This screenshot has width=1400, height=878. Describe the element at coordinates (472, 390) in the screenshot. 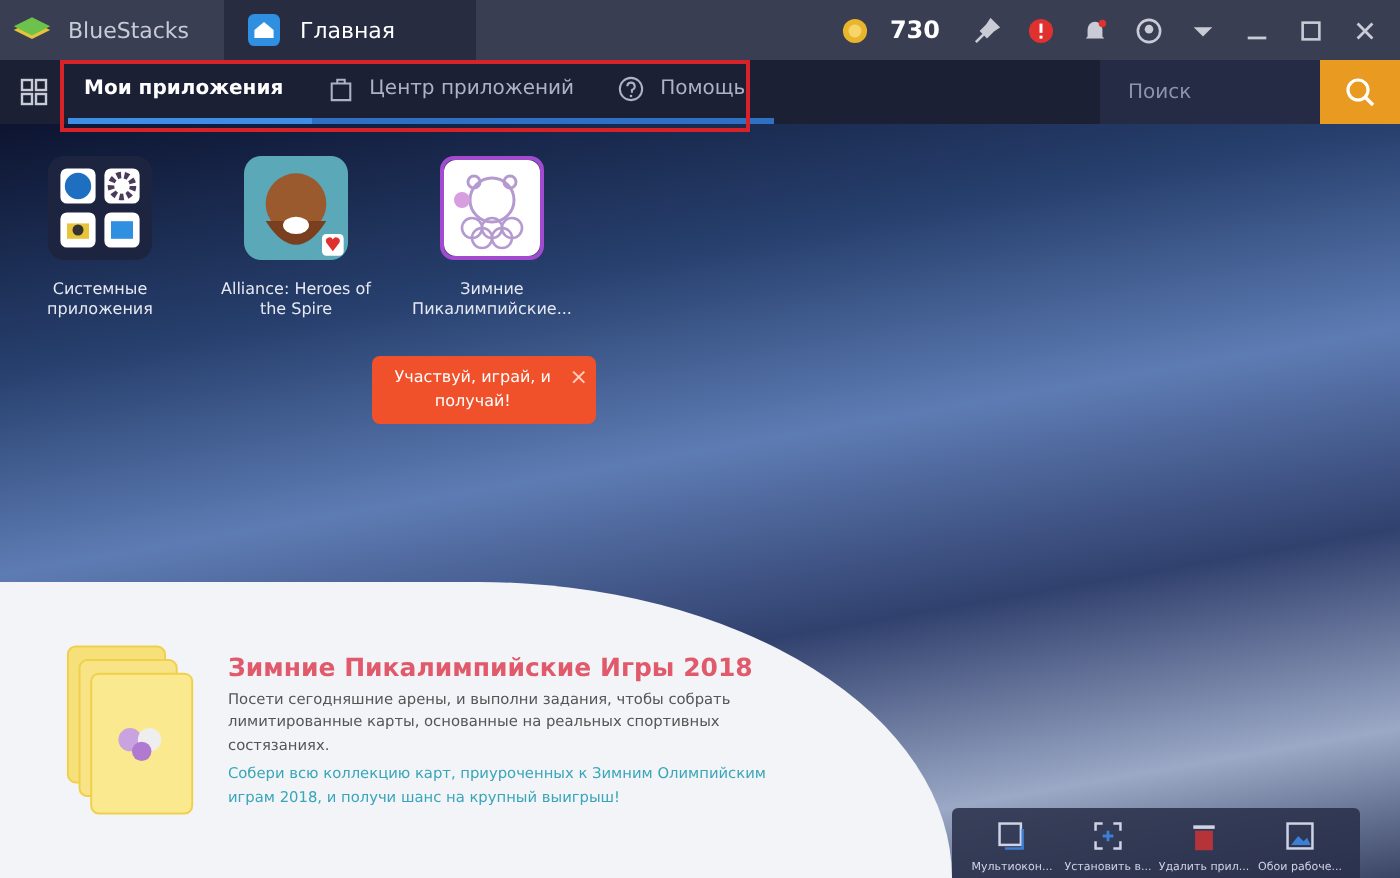

I see `tooltip-text: Участвуй, играй, и получай!` at that location.